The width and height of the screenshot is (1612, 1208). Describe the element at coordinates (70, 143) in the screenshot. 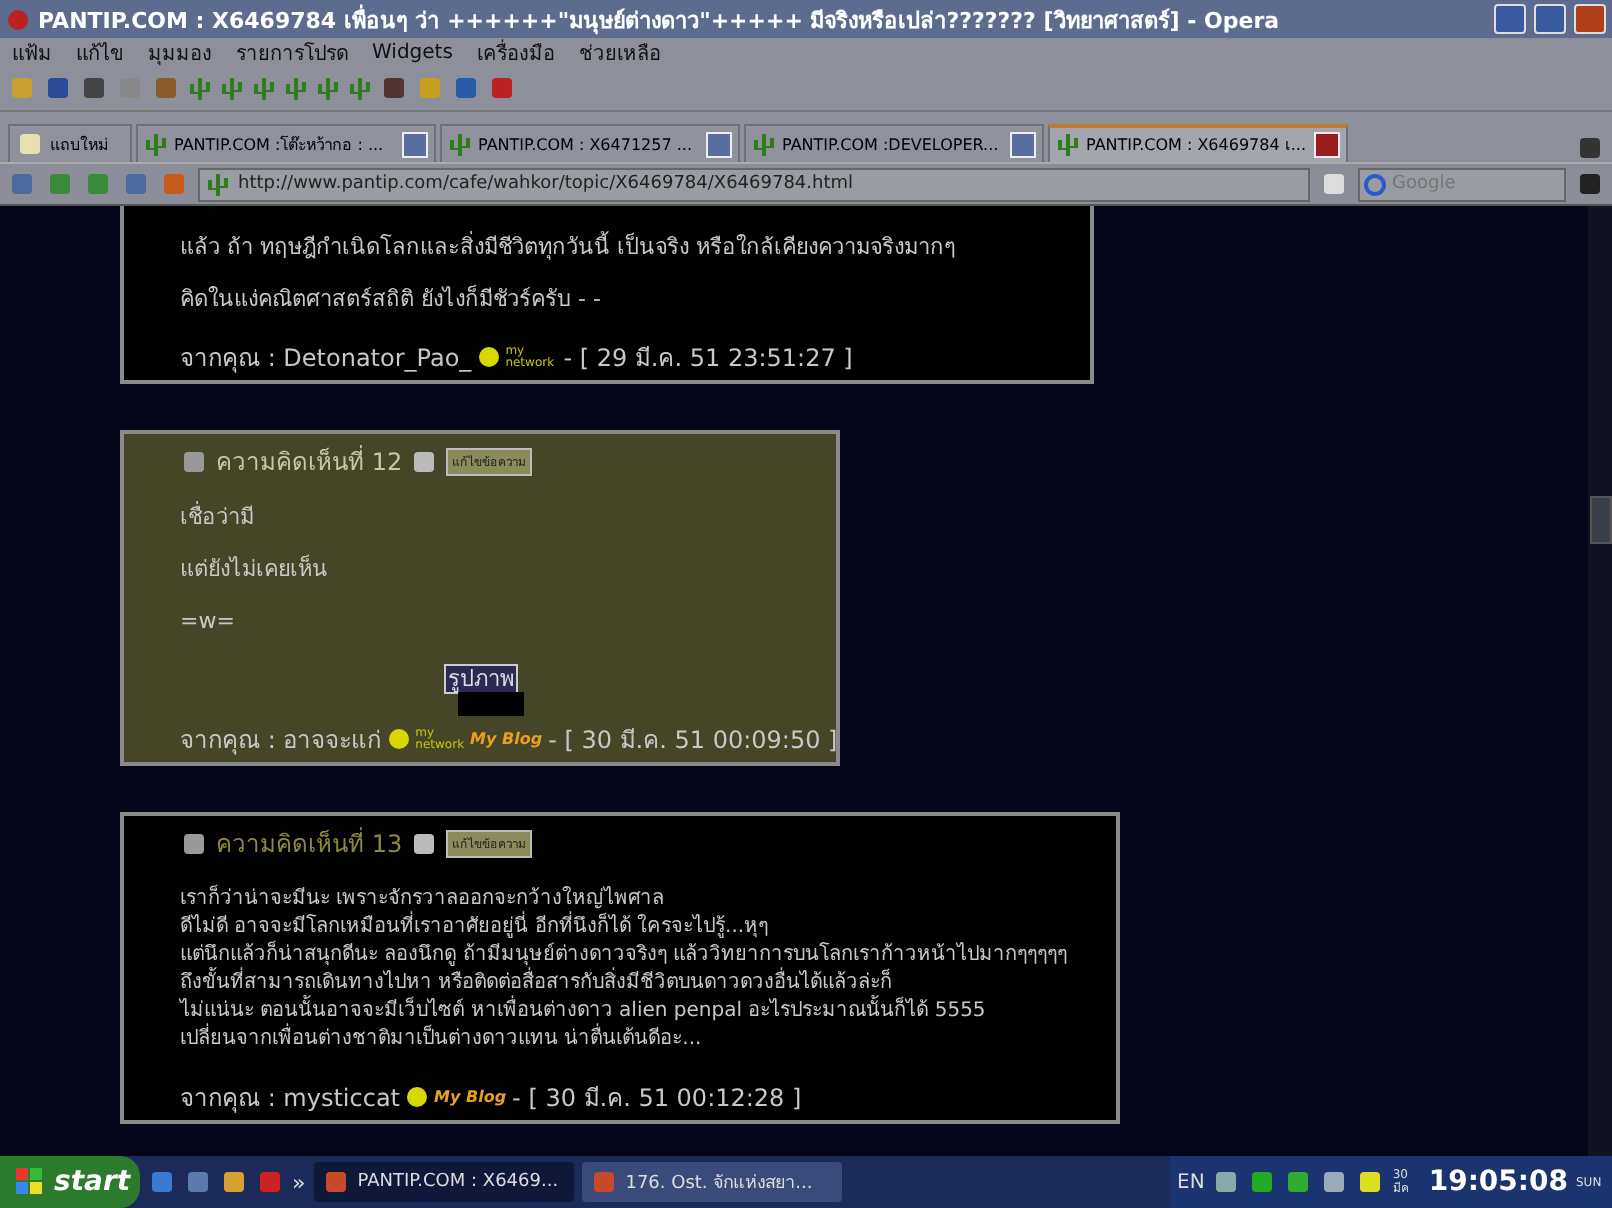

I see `browser-tab: แถบใหม่` at that location.